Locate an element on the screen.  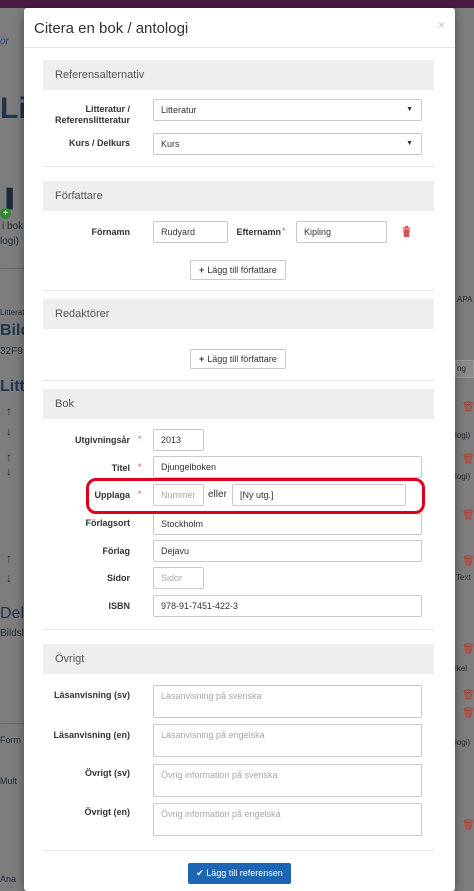
lasanvisning-sv-label: Läsanvisning (sv) is located at coordinates (91, 695).